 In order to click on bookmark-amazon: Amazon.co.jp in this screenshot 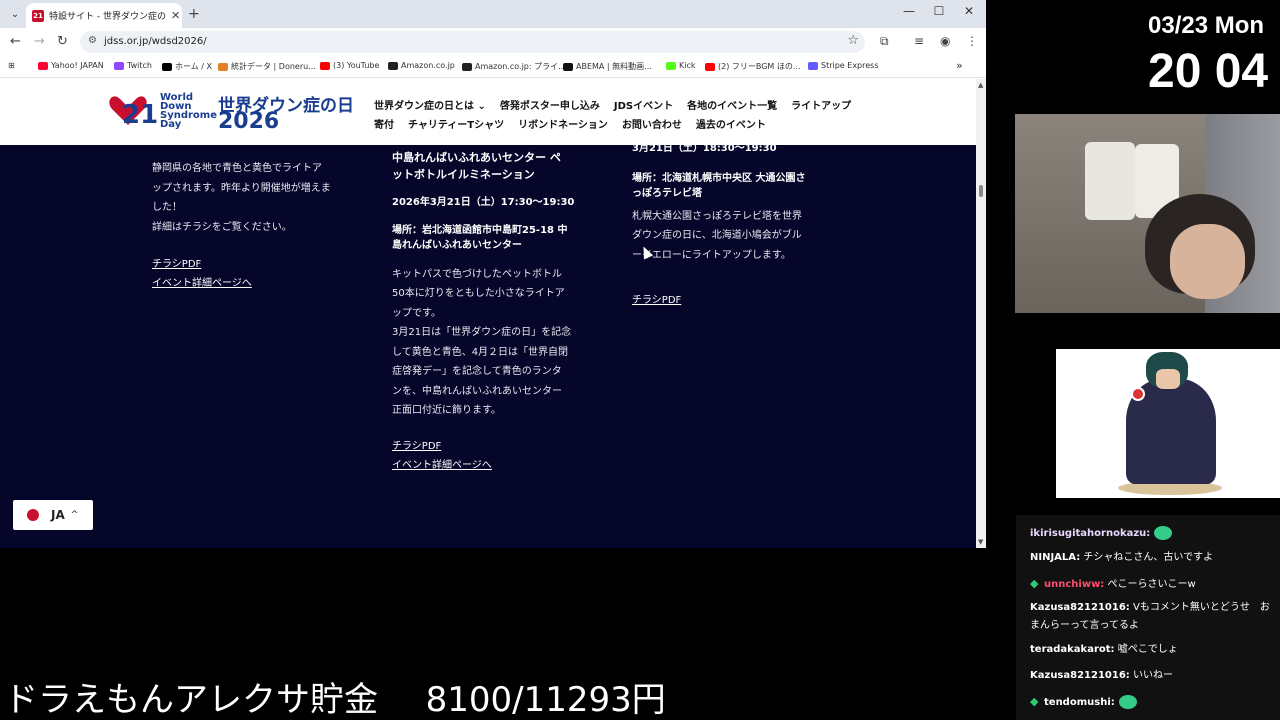, I will do `click(421, 65)`.